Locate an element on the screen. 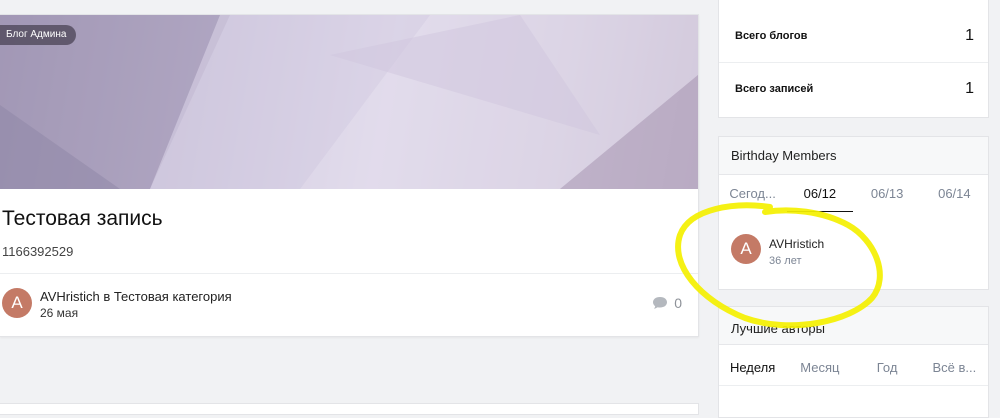 This screenshot has height=418, width=1000. blog-stats-widget: Всего блогов 1 Всего записей 1 is located at coordinates (853, 59).